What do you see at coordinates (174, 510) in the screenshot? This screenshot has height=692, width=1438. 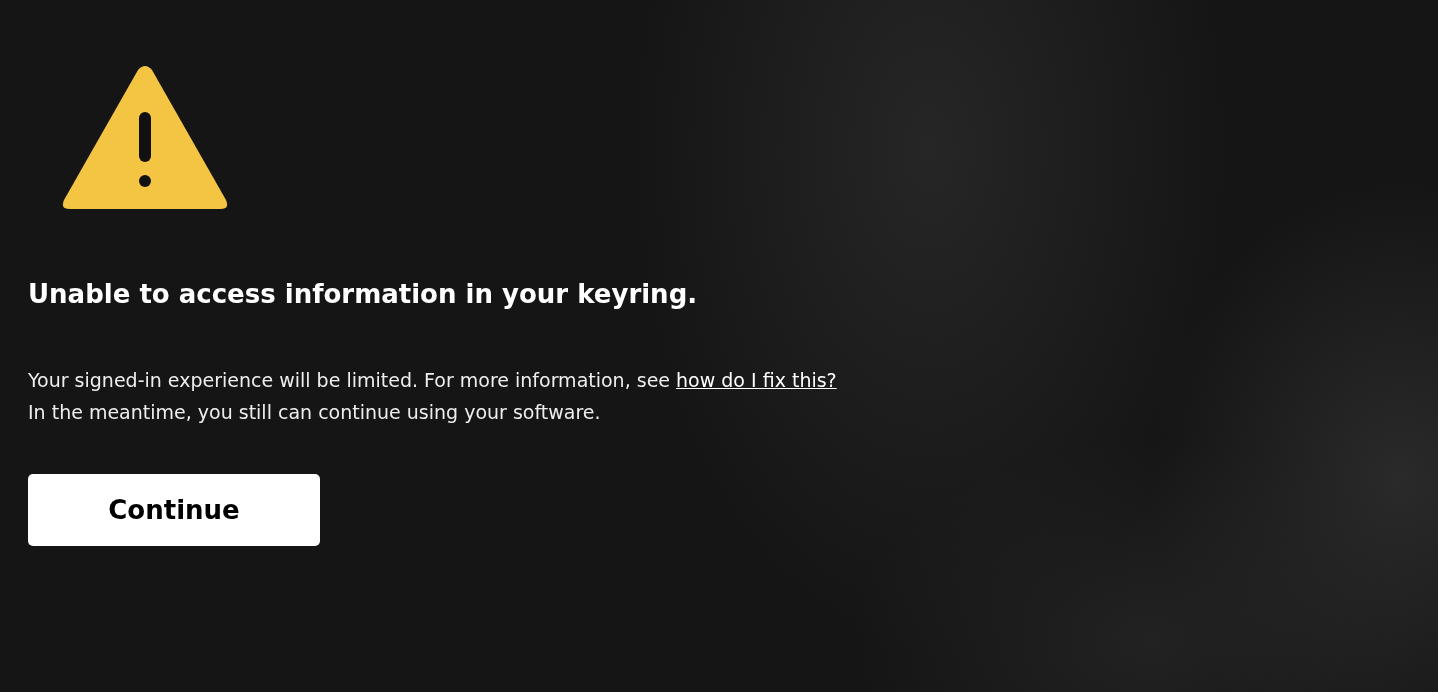 I see `continue-button: Continue` at bounding box center [174, 510].